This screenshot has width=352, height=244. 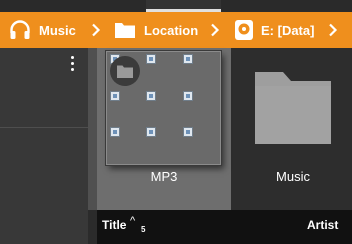 What do you see at coordinates (44, 127) in the screenshot?
I see `drawer-divider` at bounding box center [44, 127].